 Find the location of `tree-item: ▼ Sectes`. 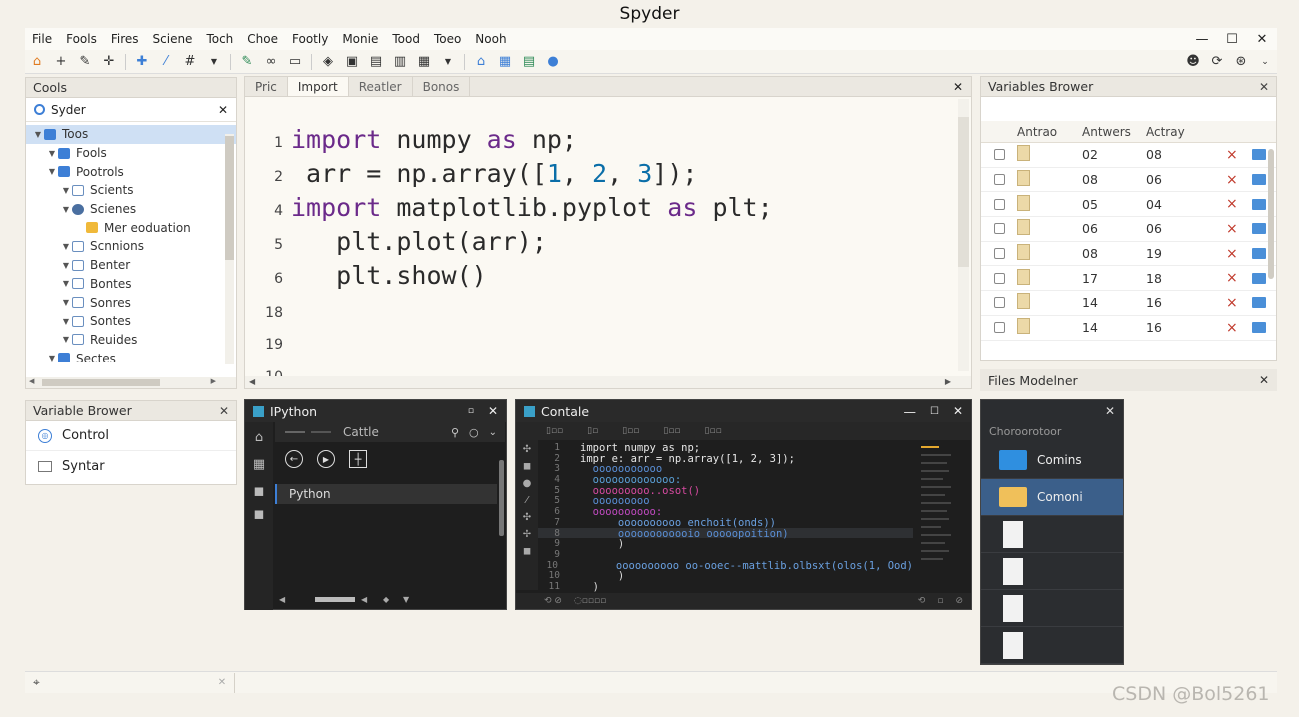

tree-item: ▼ Sectes is located at coordinates (131, 355).